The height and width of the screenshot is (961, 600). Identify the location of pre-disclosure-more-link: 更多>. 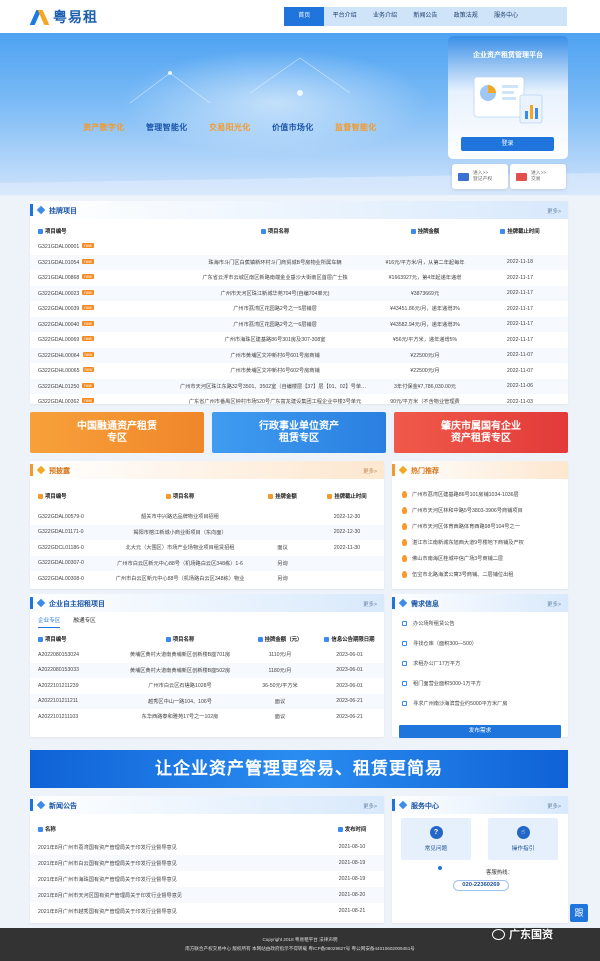
(370, 471).